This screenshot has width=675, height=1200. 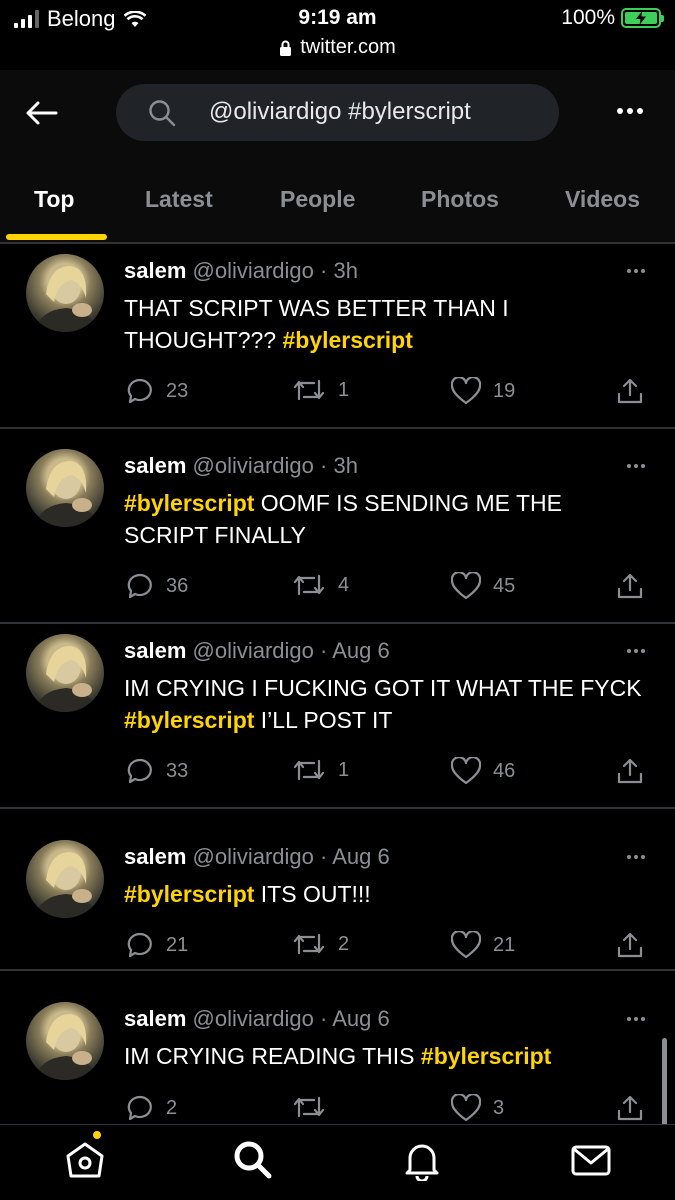 What do you see at coordinates (483, 771) in the screenshot?
I see `like-button: 46` at bounding box center [483, 771].